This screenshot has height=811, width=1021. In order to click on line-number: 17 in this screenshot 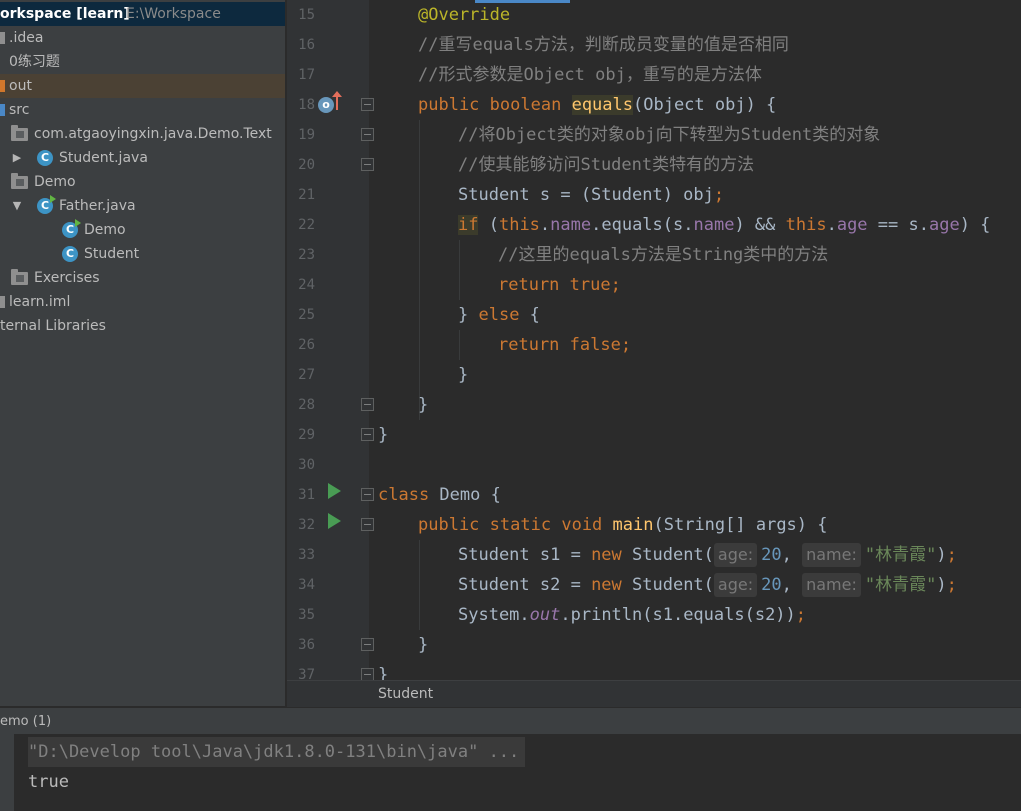, I will do `click(306, 75)`.